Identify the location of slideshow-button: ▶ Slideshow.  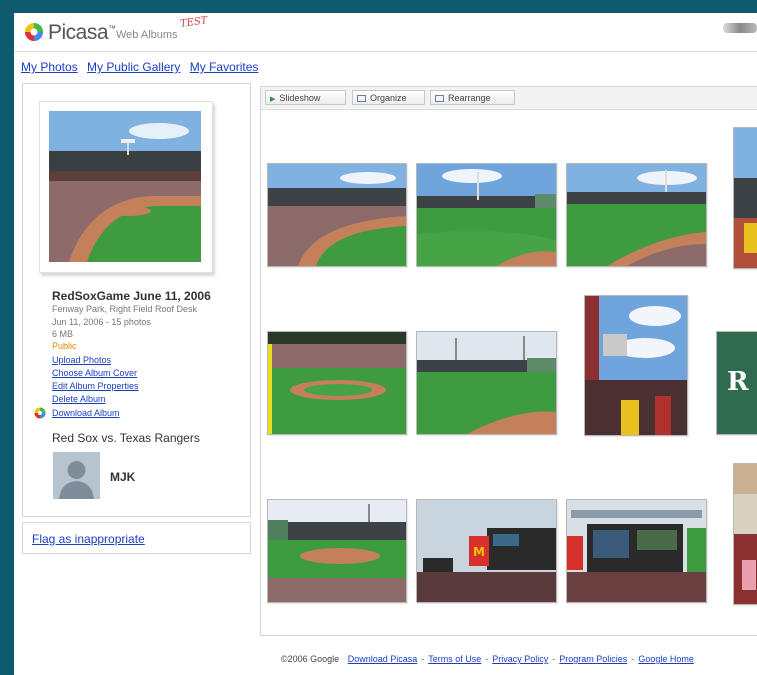
(305, 97).